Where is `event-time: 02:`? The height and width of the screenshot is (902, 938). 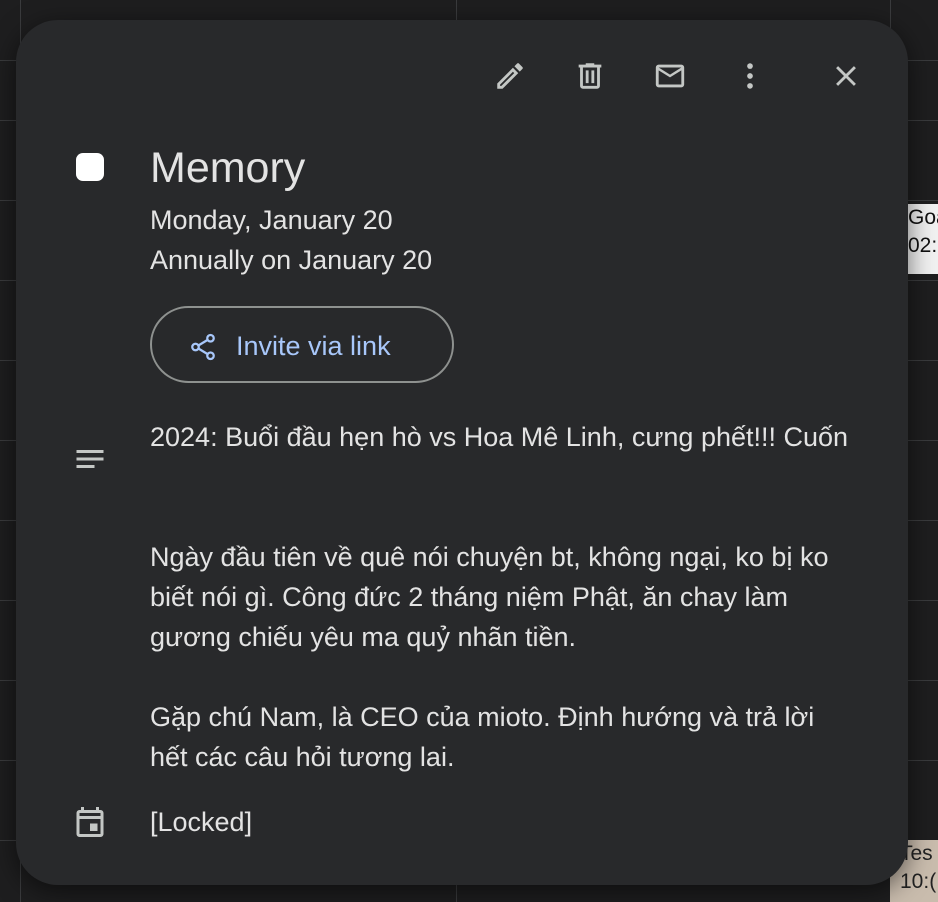
event-time: 02: is located at coordinates (923, 245).